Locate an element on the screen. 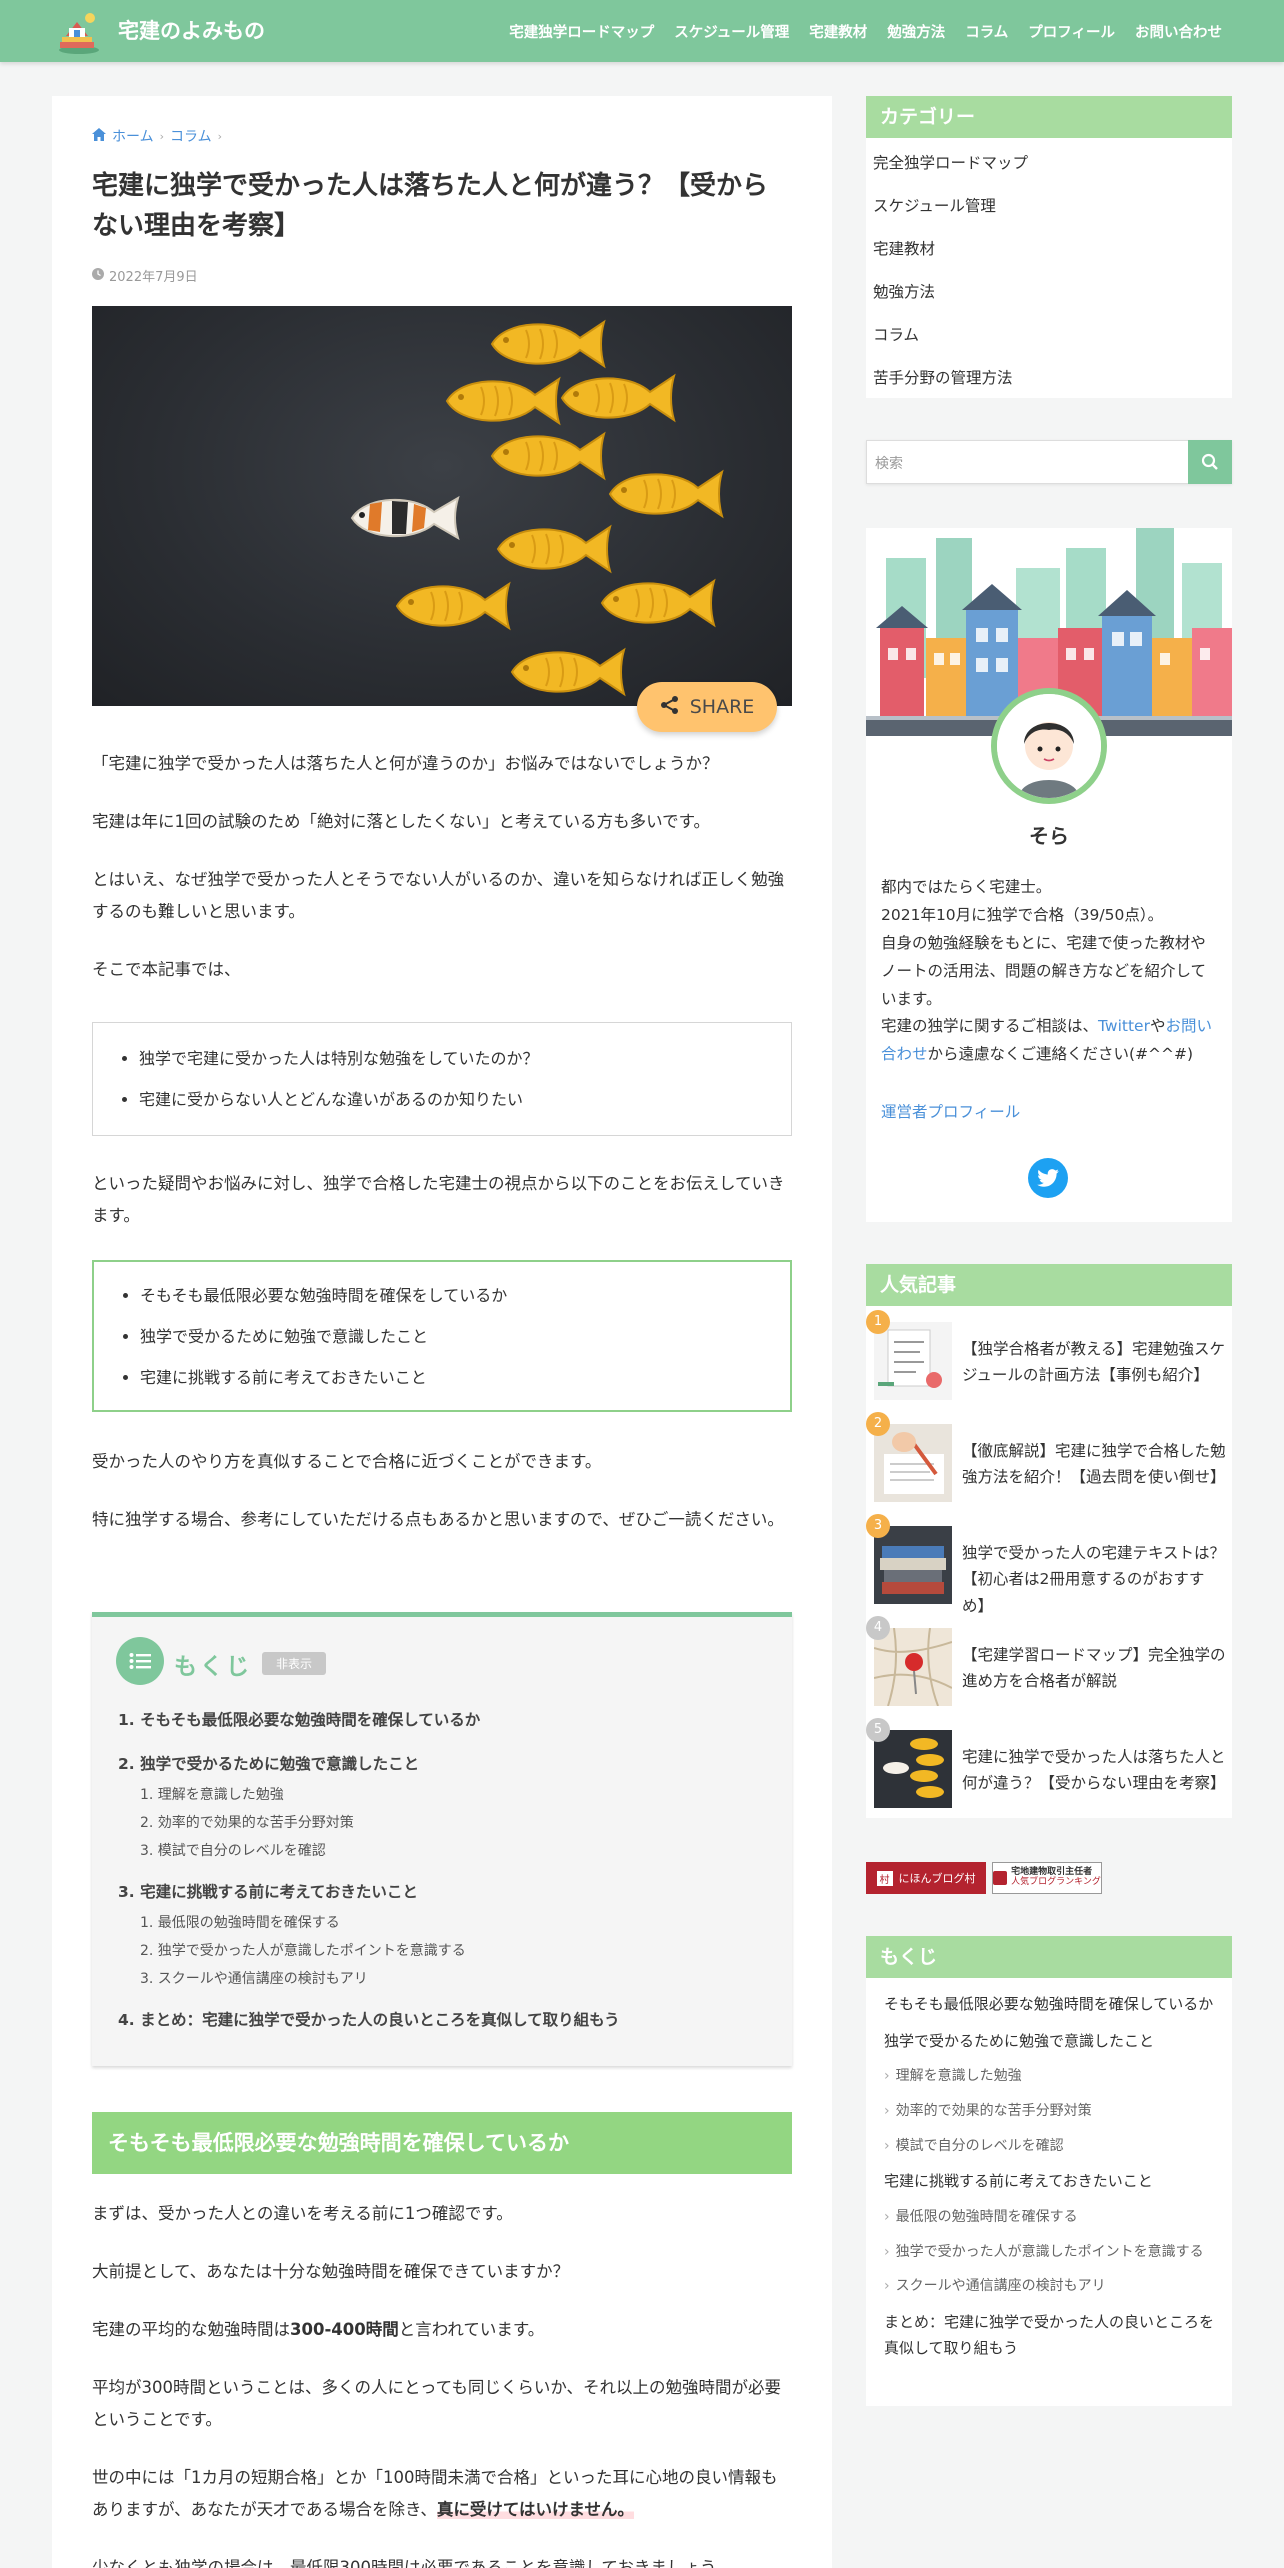 The height and width of the screenshot is (2568, 1284). ranking-banners: 村 にほんブログ村 宅地建物取引主任者 人気ブログランキング is located at coordinates (984, 1878).